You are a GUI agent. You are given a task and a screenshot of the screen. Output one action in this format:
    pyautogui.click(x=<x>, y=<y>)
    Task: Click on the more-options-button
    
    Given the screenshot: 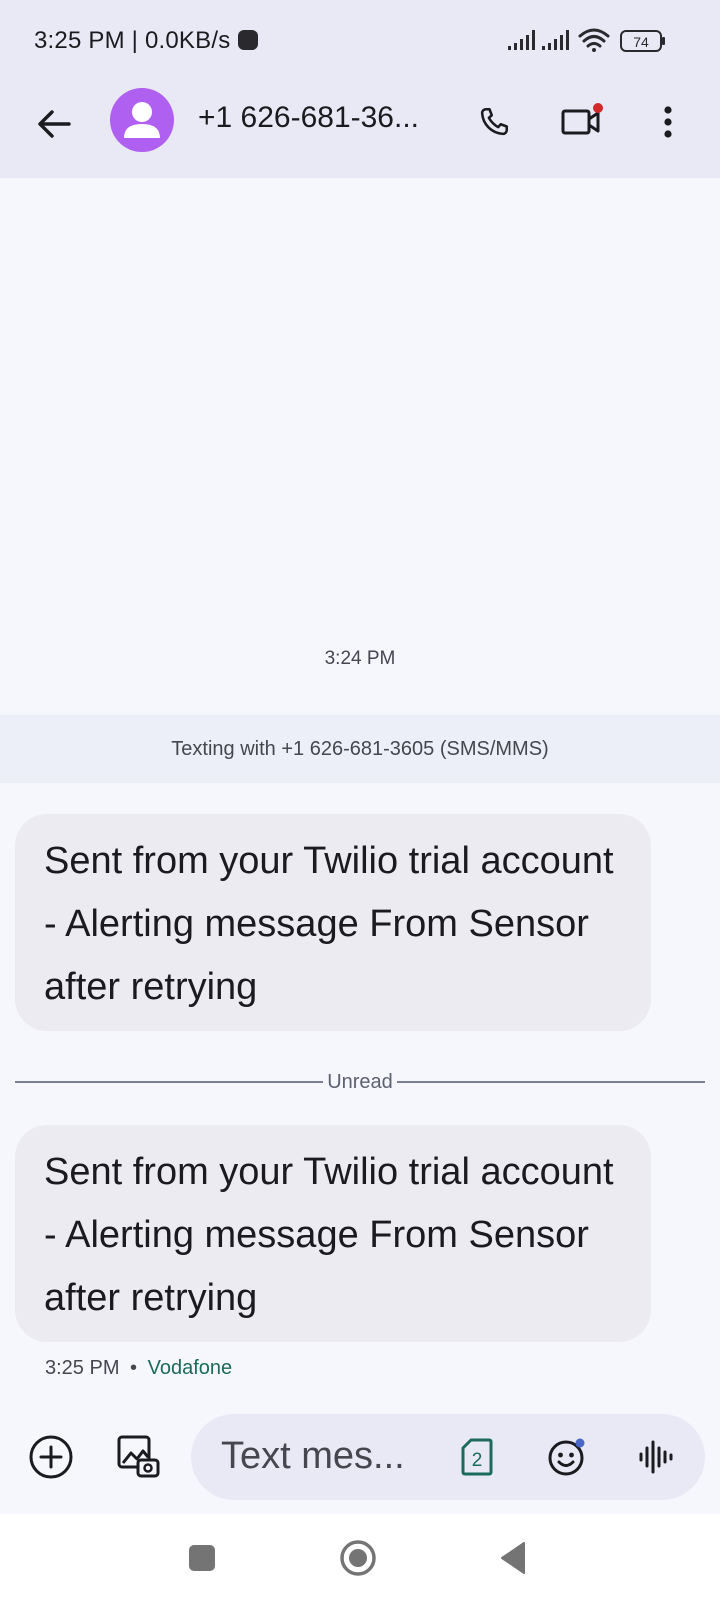 What is the action you would take?
    pyautogui.click(x=668, y=122)
    